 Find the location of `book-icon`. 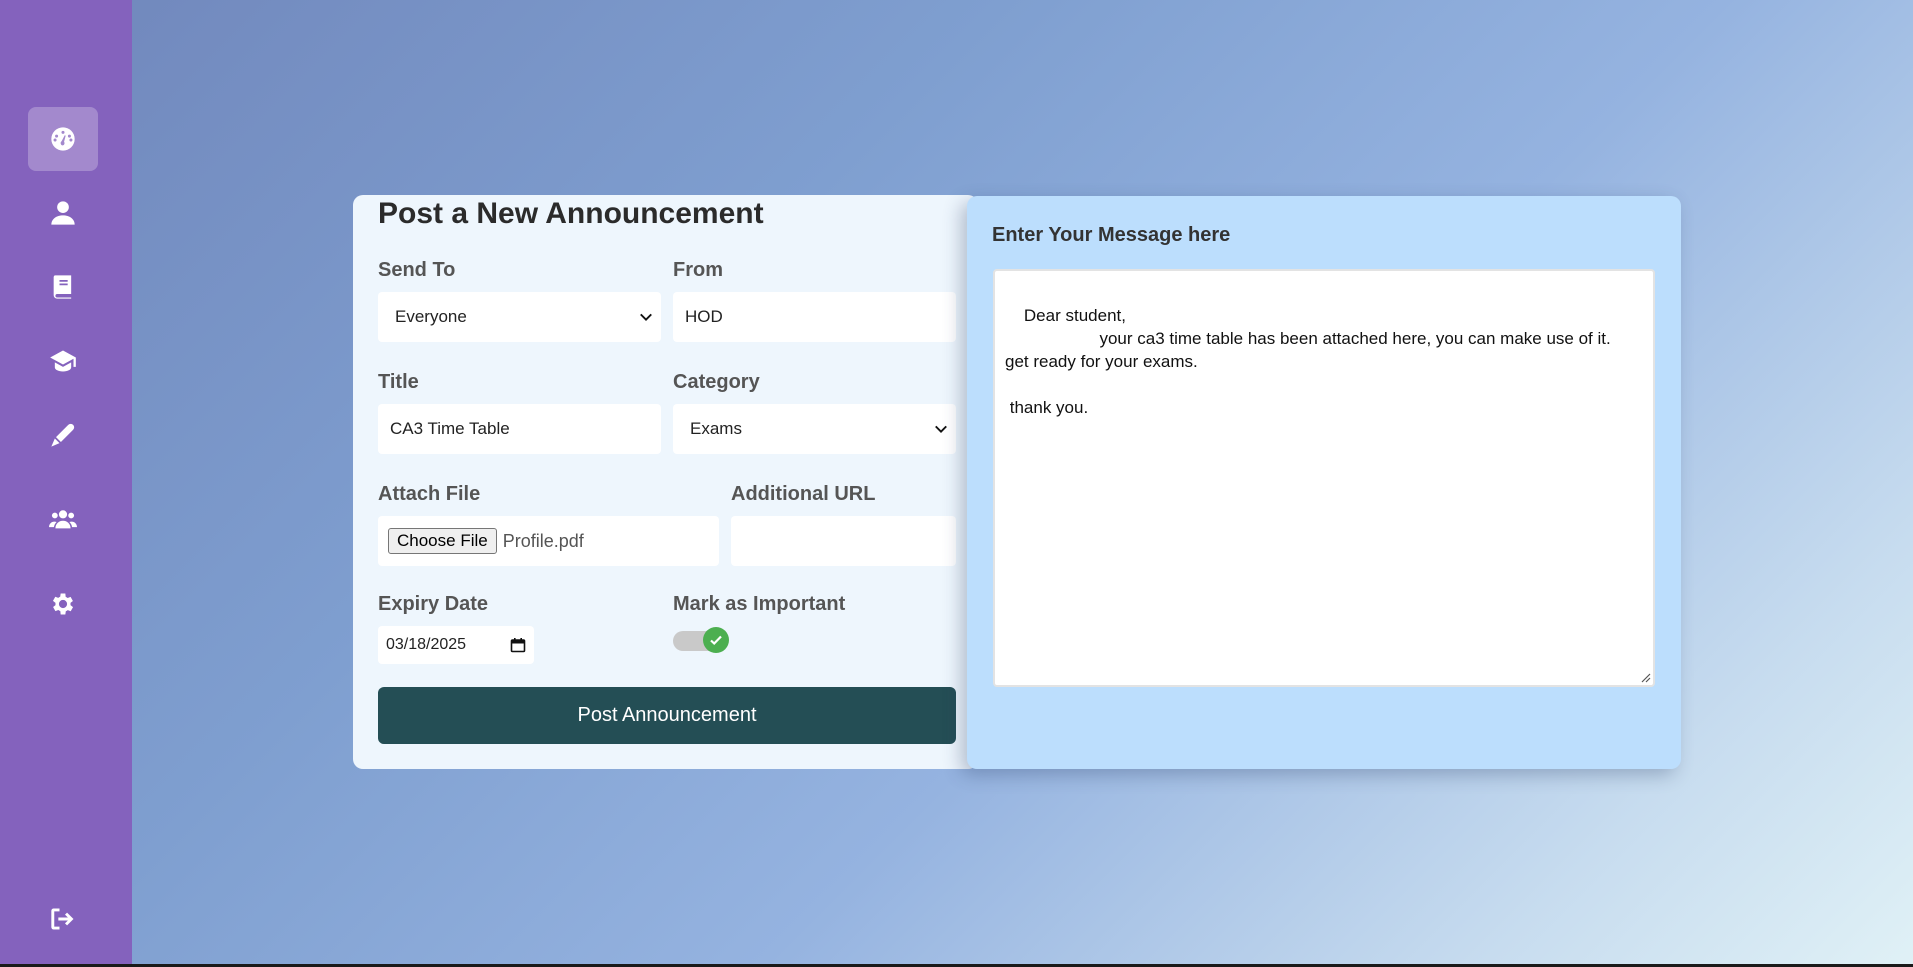

book-icon is located at coordinates (62, 287).